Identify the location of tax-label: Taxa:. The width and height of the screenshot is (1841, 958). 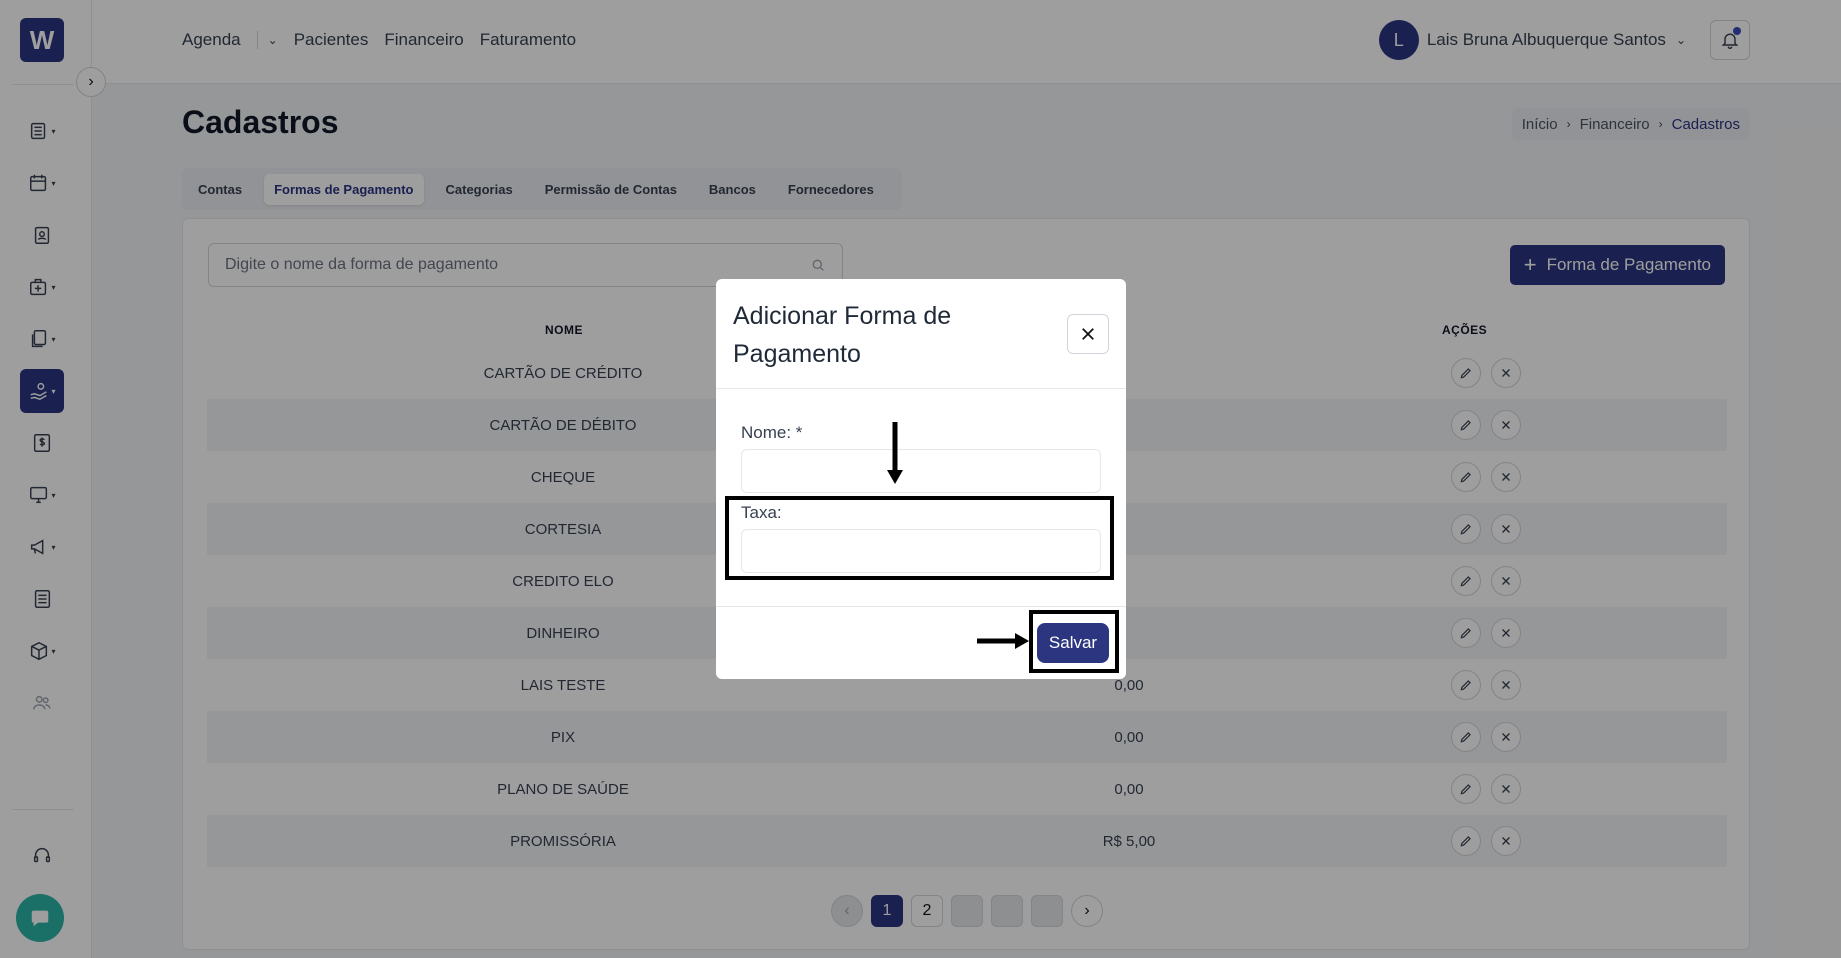
(761, 512).